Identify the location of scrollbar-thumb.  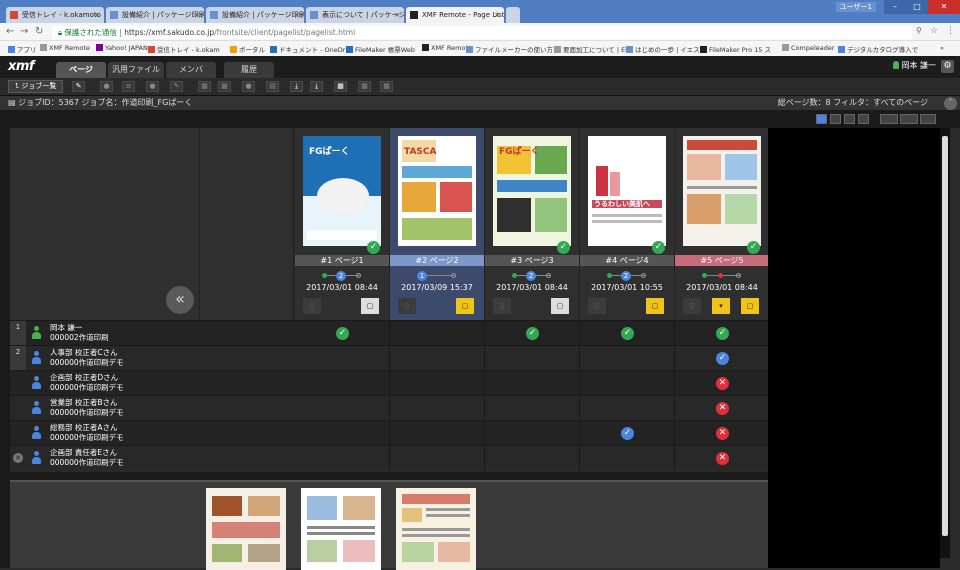
(945, 336).